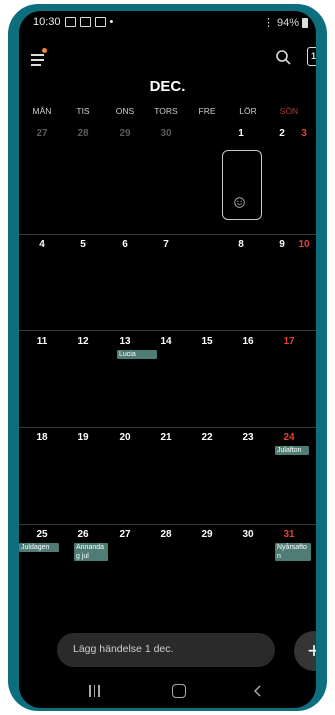 The height and width of the screenshot is (715, 335). I want to click on event-annandag-jul: Annanda, so click(91, 547).